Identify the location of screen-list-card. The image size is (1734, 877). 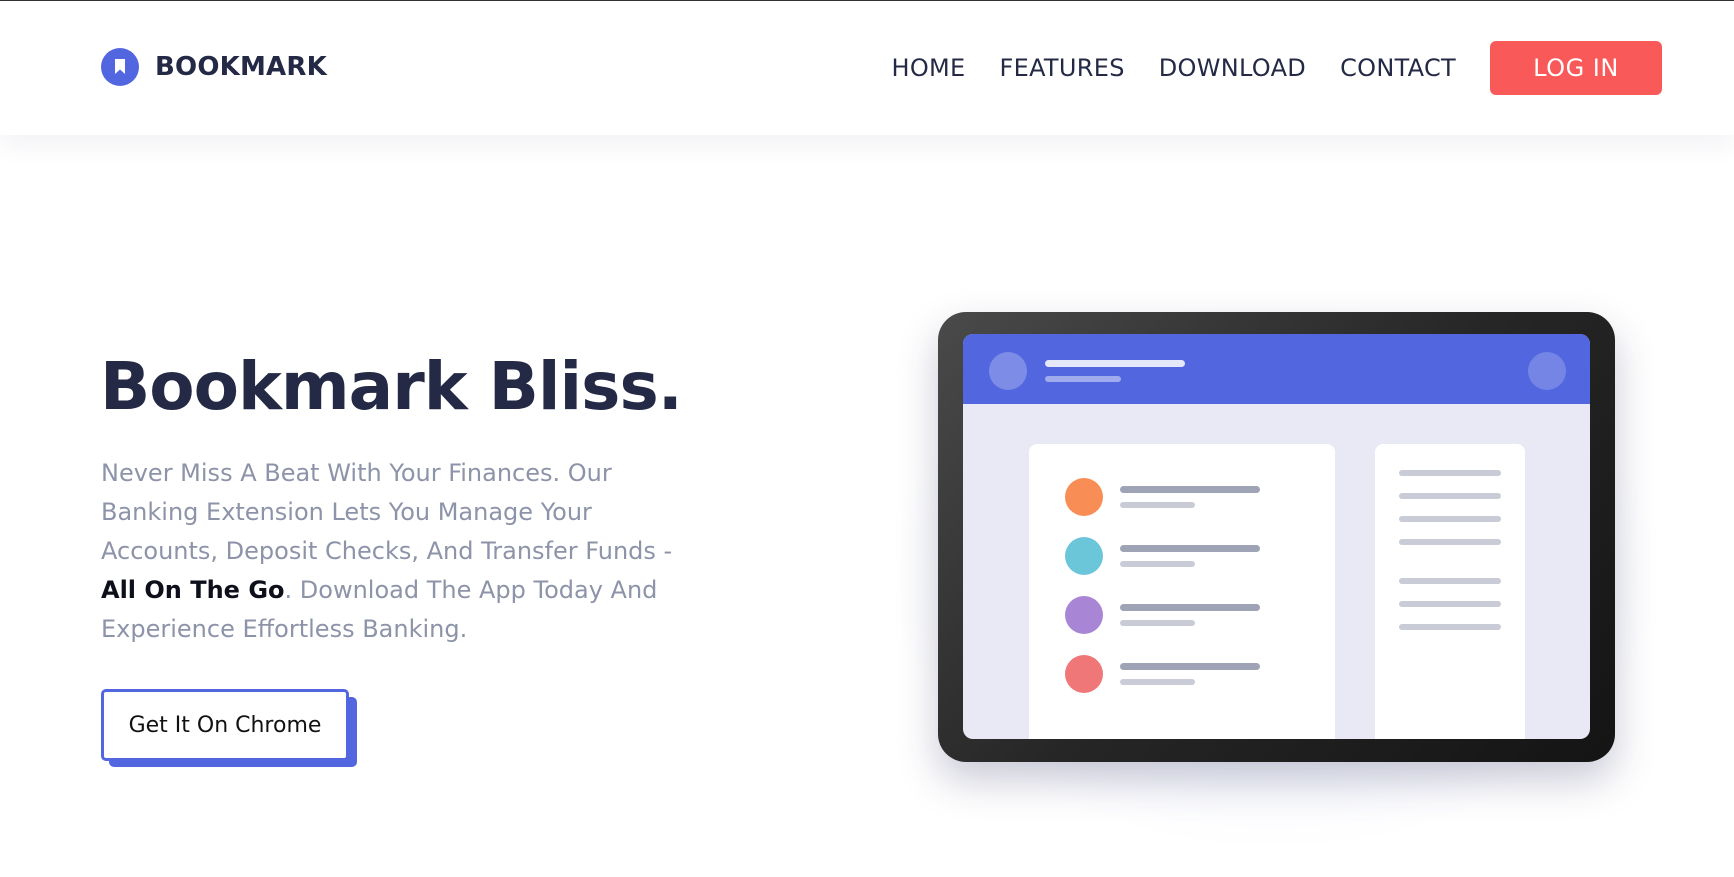
(1182, 591).